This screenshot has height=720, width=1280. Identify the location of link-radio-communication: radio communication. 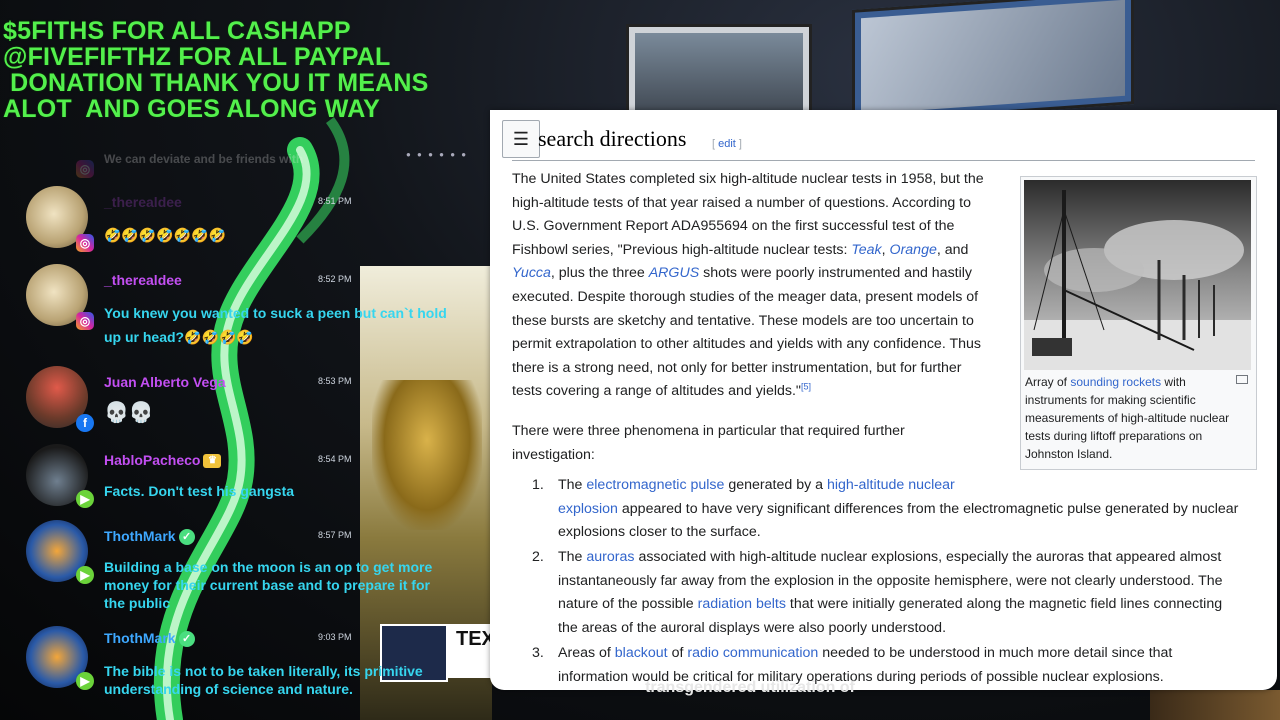
(752, 653).